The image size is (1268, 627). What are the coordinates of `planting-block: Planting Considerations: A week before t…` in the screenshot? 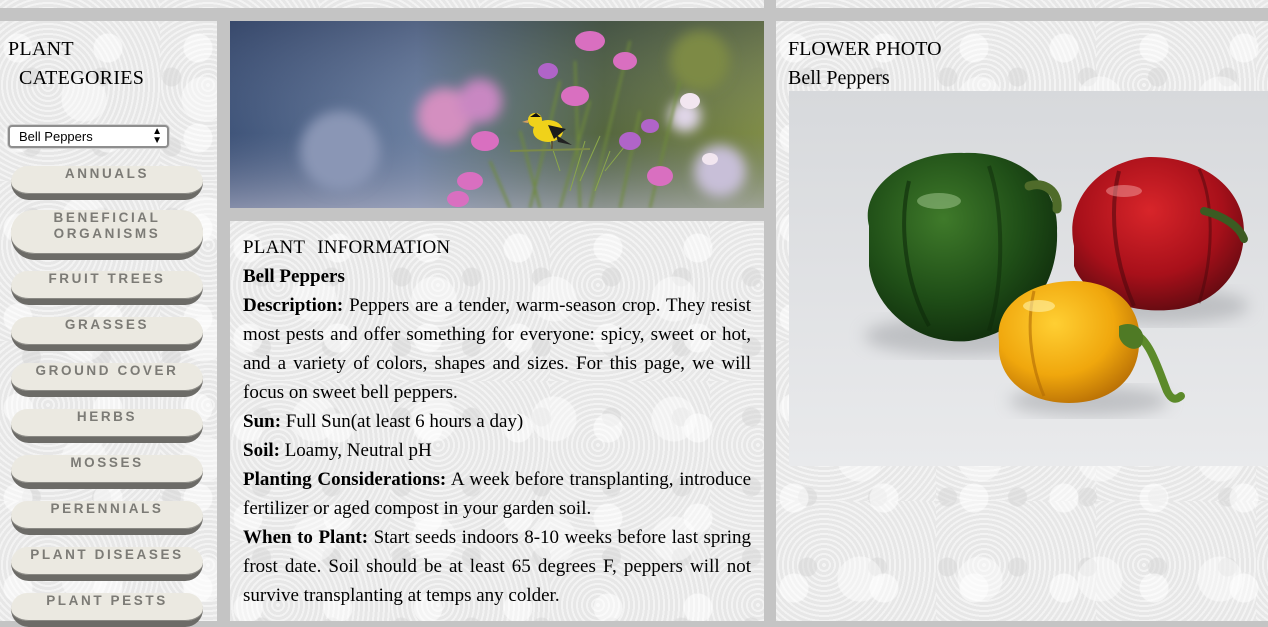 It's located at (497, 494).